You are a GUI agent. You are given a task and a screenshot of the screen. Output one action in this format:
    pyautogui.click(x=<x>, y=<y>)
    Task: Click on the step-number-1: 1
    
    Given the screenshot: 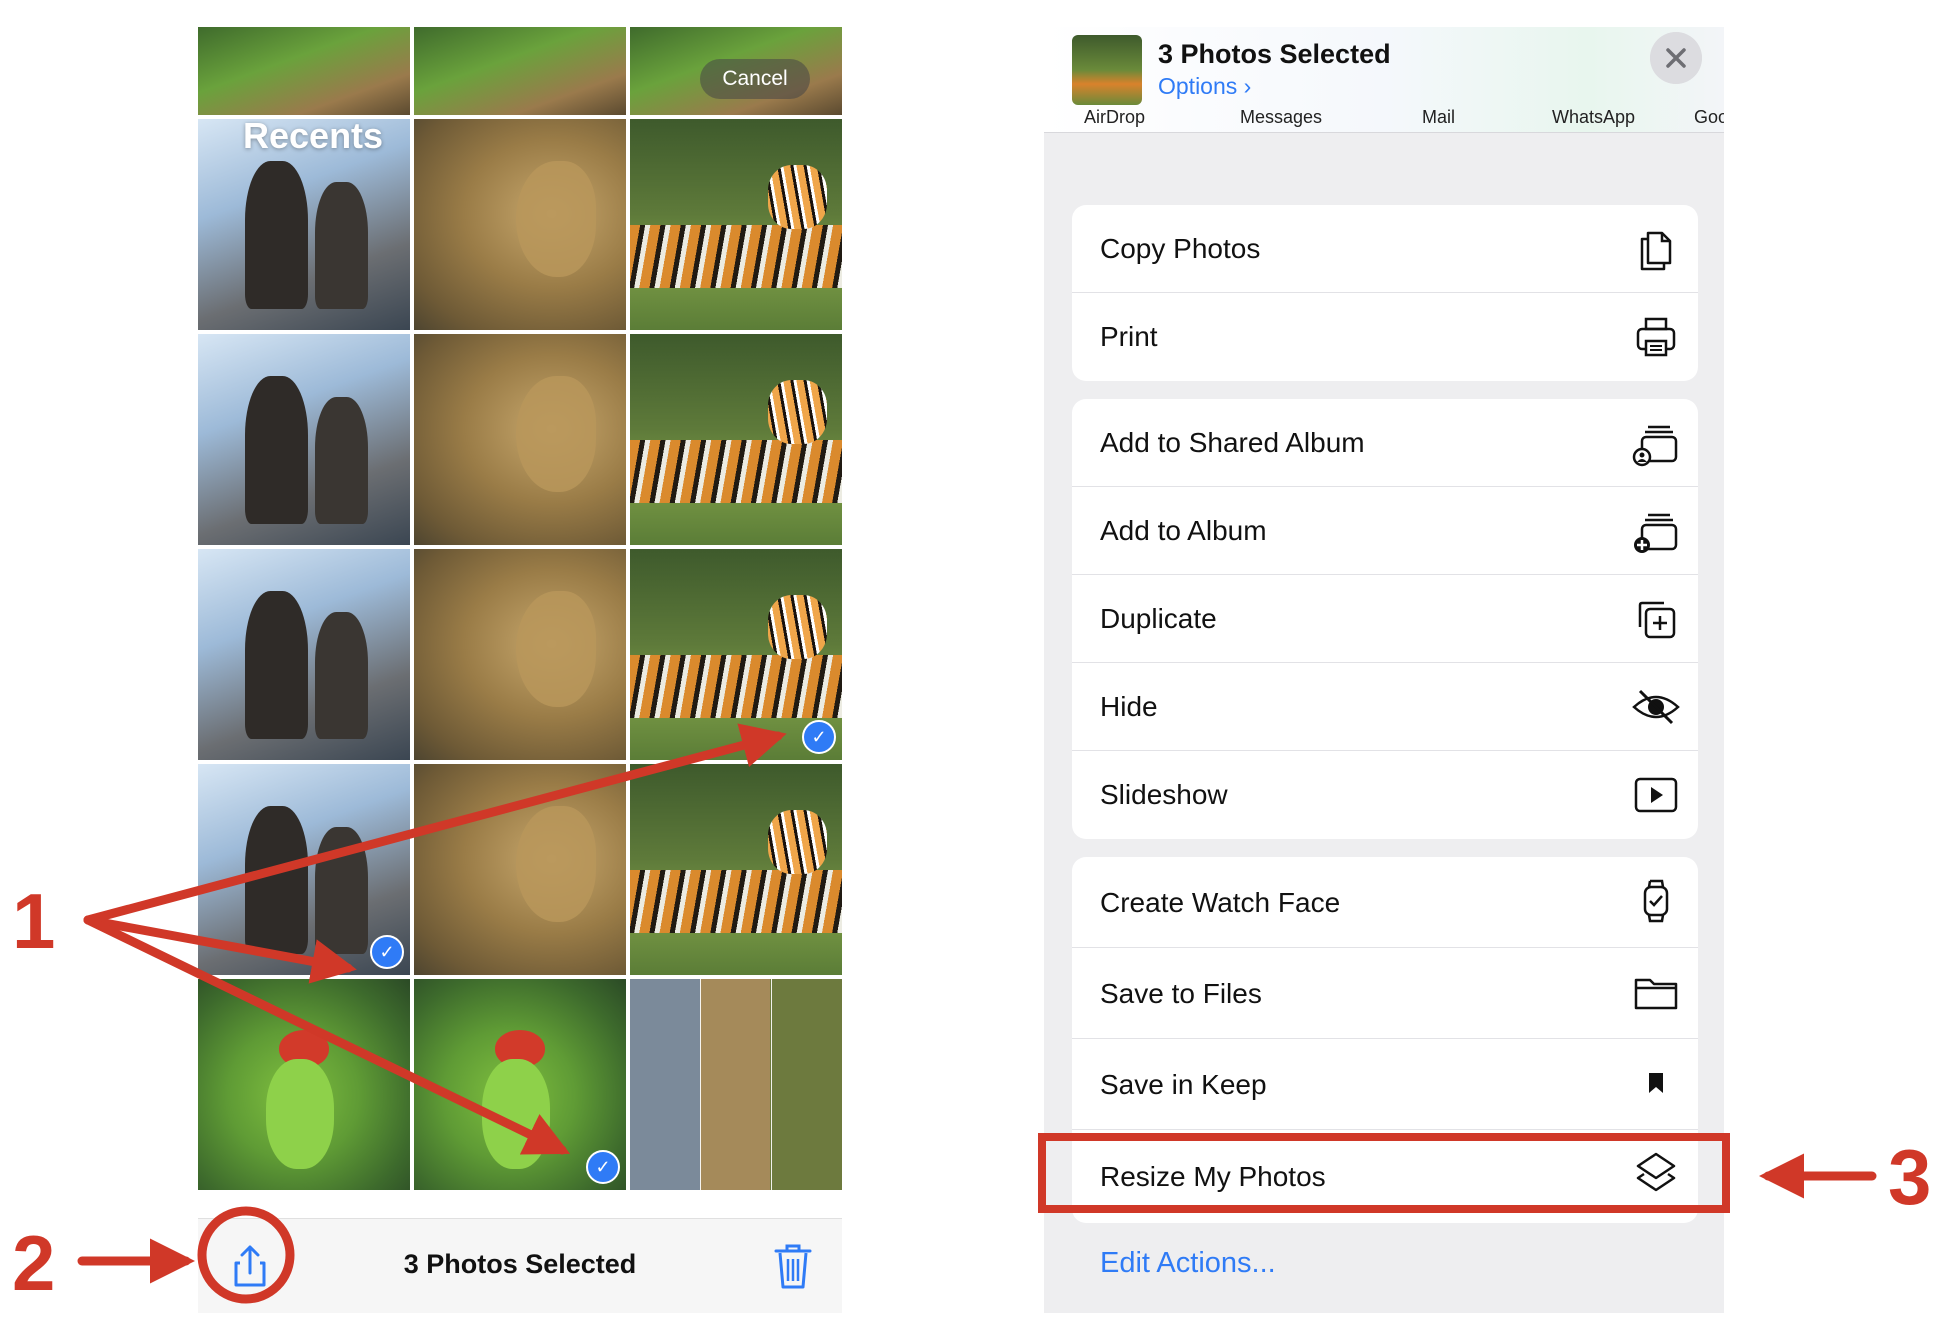 What is the action you would take?
    pyautogui.click(x=34, y=921)
    